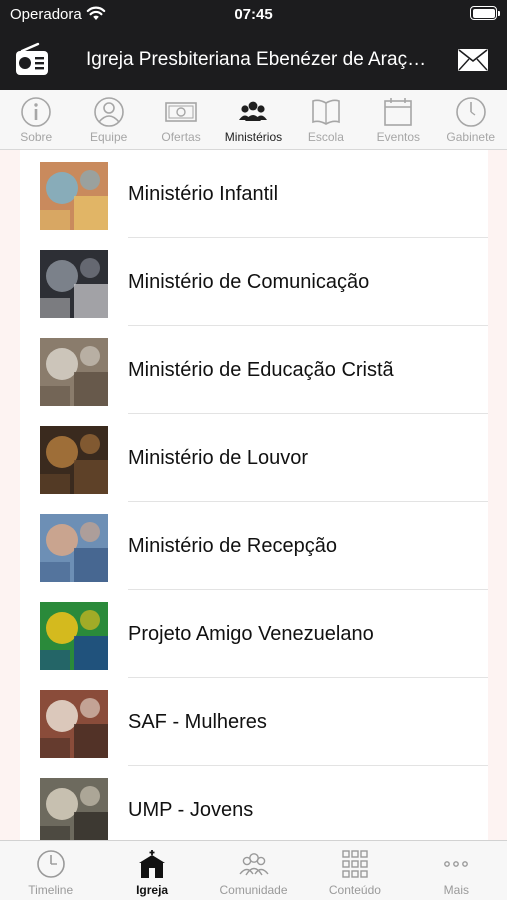 This screenshot has height=900, width=507. I want to click on tab-comunidade: Comunidade, so click(253, 870).